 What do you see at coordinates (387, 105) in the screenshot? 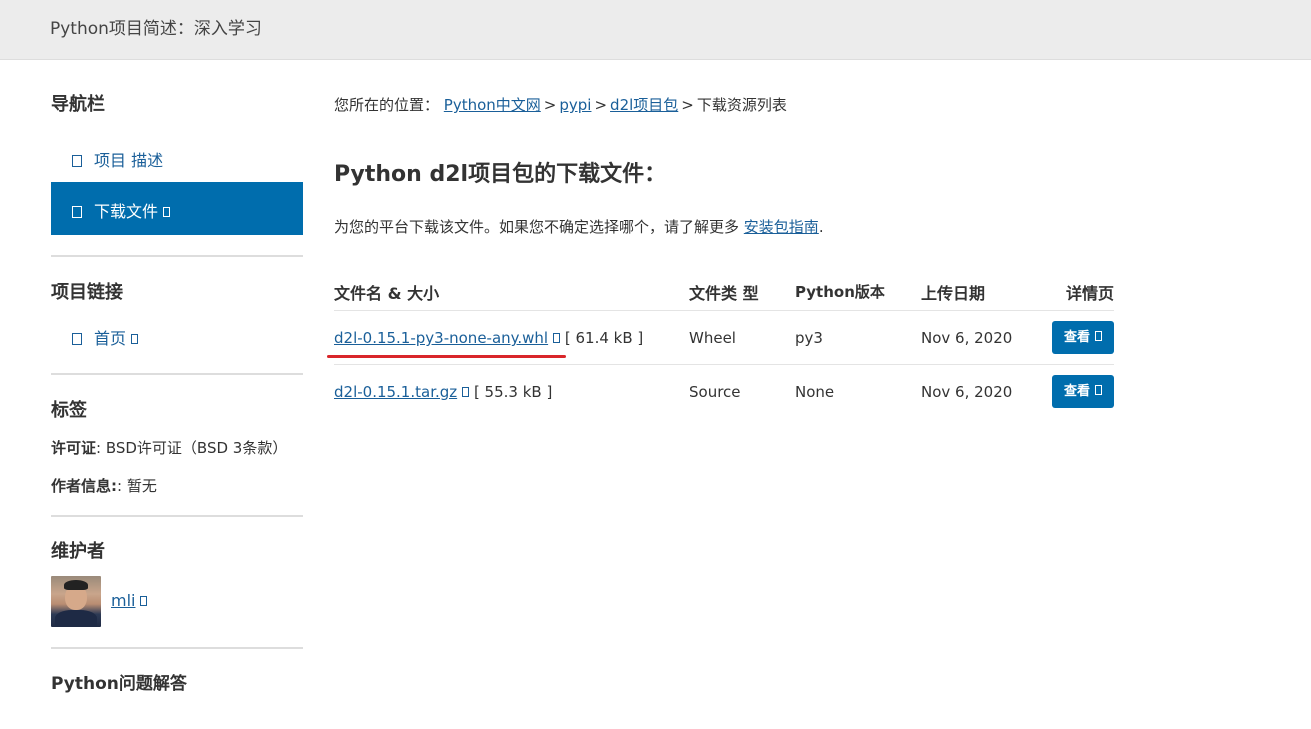
I see `breadcrumb-prefix: 您所在的位置：` at bounding box center [387, 105].